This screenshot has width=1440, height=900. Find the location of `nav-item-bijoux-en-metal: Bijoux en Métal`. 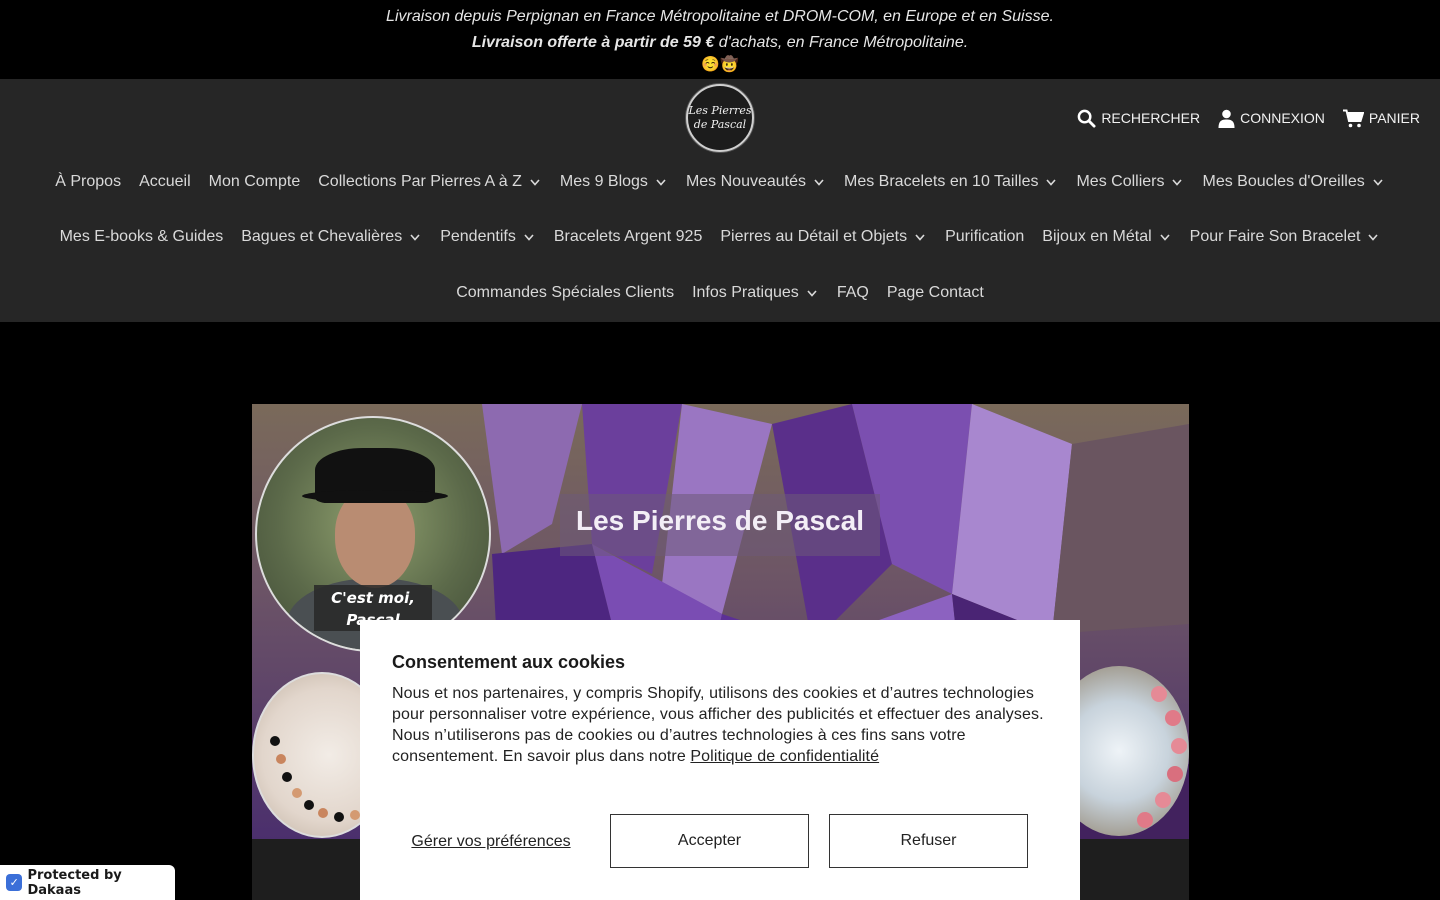

nav-item-bijoux-en-metal: Bijoux en Métal is located at coordinates (1106, 237).